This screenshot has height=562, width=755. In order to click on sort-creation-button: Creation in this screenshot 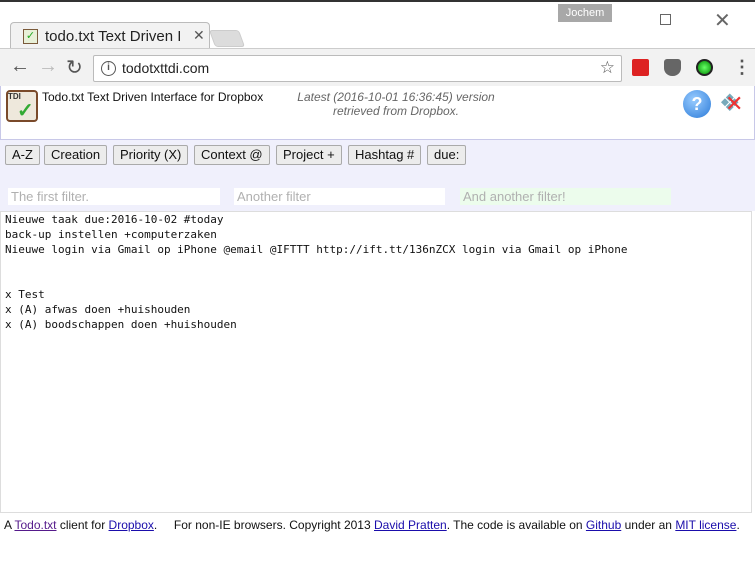, I will do `click(76, 155)`.